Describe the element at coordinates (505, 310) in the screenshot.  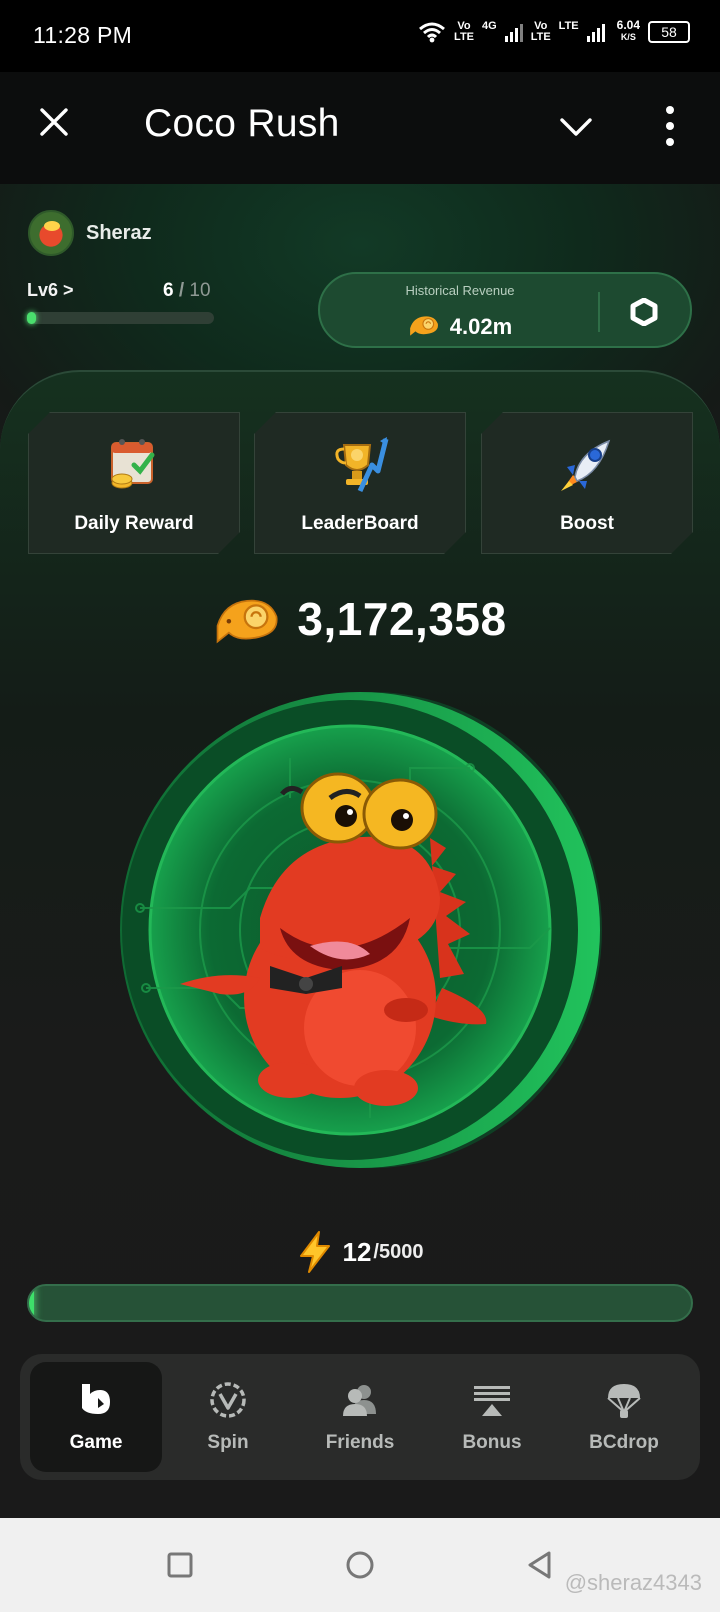
I see `historical-revenue-pill: Historical Revenue 4.02m` at that location.